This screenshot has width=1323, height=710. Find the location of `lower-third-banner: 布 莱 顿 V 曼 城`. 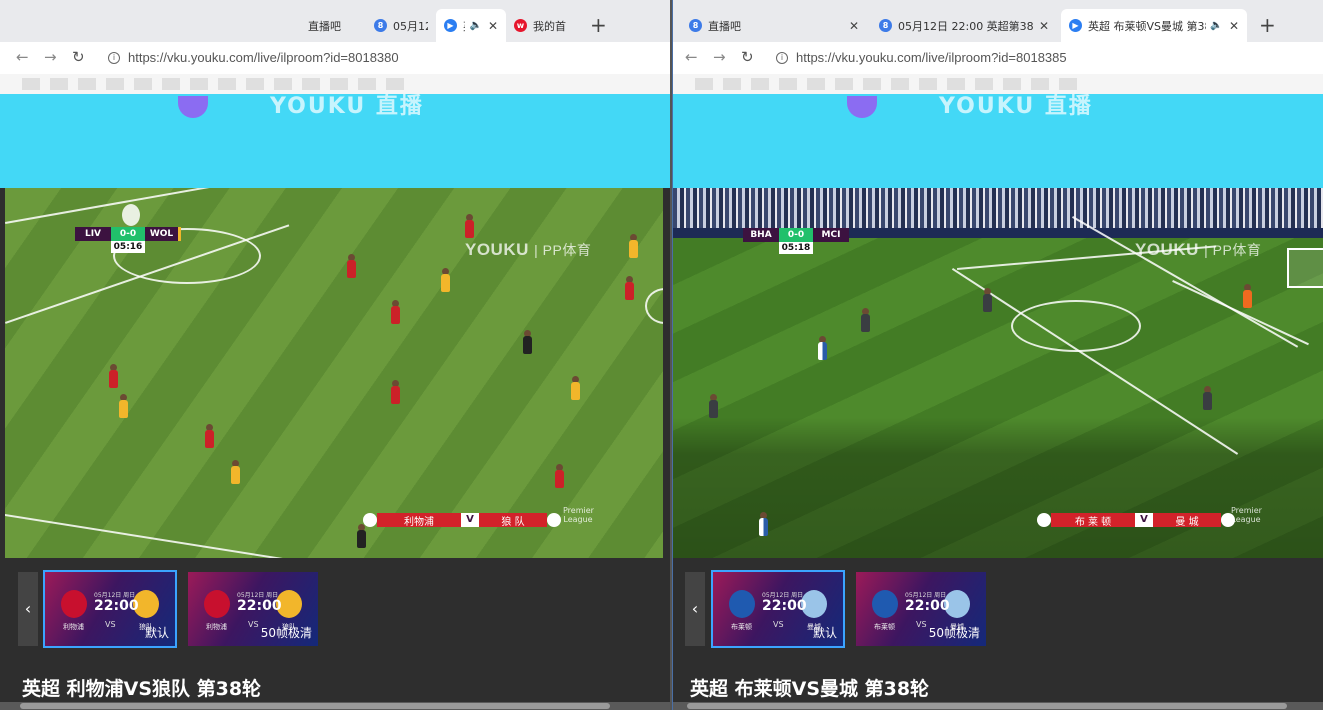

lower-third-banner: 布 莱 顿 V 曼 城 is located at coordinates (1136, 520).